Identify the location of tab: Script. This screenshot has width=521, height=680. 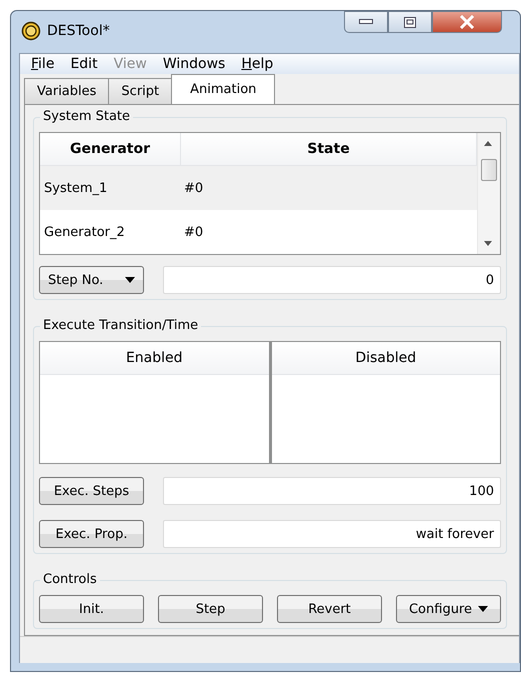
(140, 91).